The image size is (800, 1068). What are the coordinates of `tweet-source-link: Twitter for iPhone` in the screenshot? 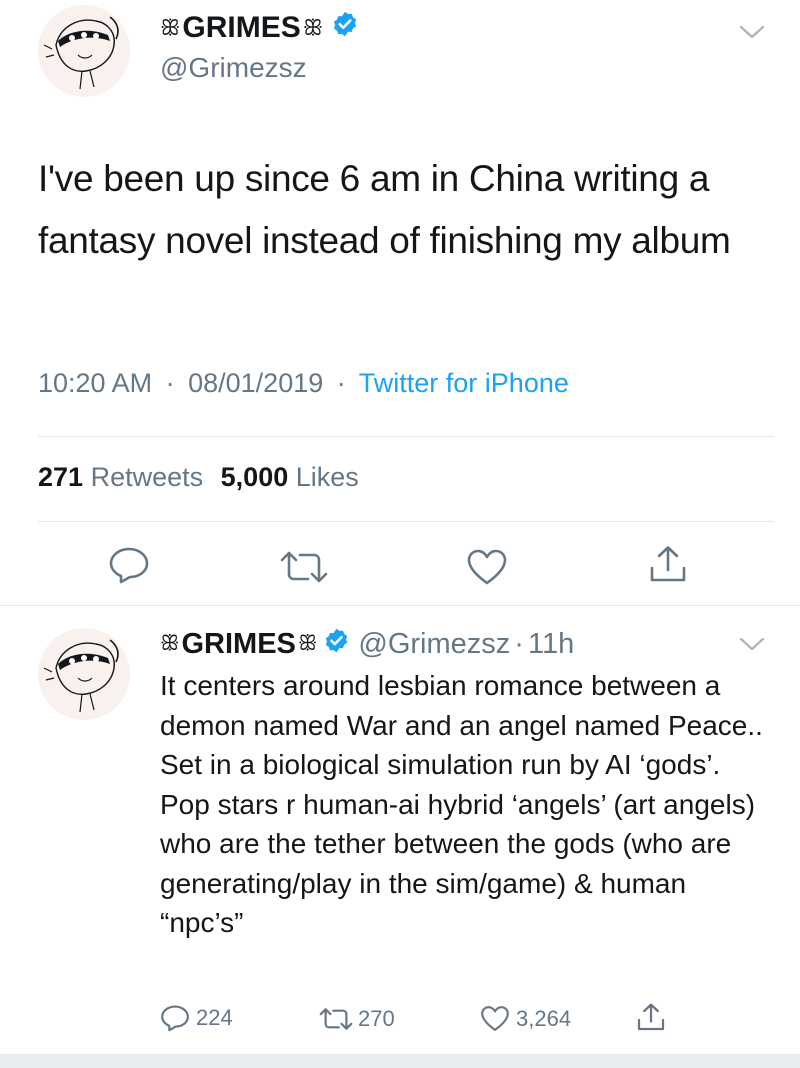 It's located at (464, 383).